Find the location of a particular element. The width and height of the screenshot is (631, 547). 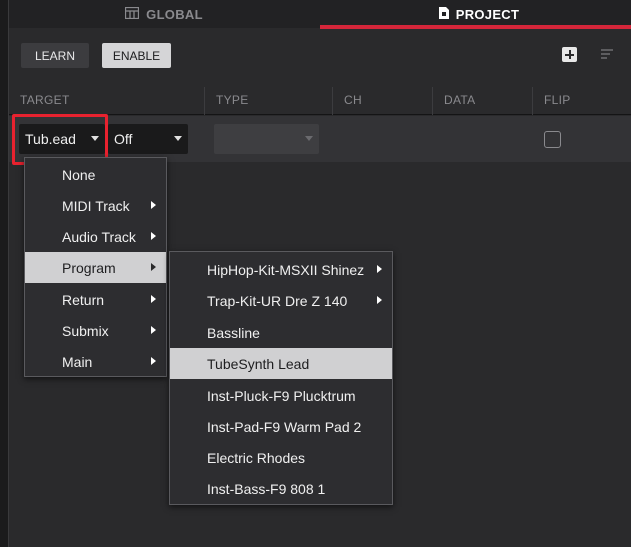

column-ch: CH is located at coordinates (353, 100).